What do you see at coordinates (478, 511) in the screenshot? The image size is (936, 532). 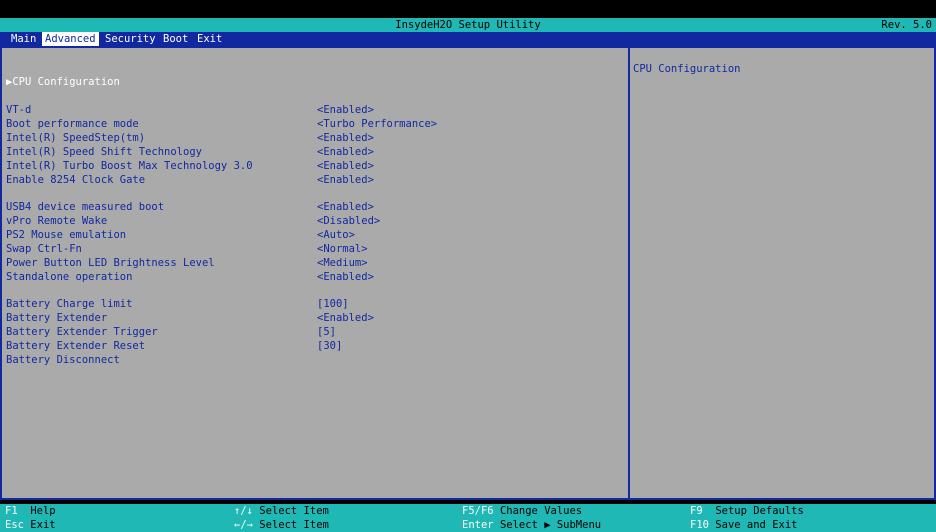 I see `key-f5-f6: F5/F6` at bounding box center [478, 511].